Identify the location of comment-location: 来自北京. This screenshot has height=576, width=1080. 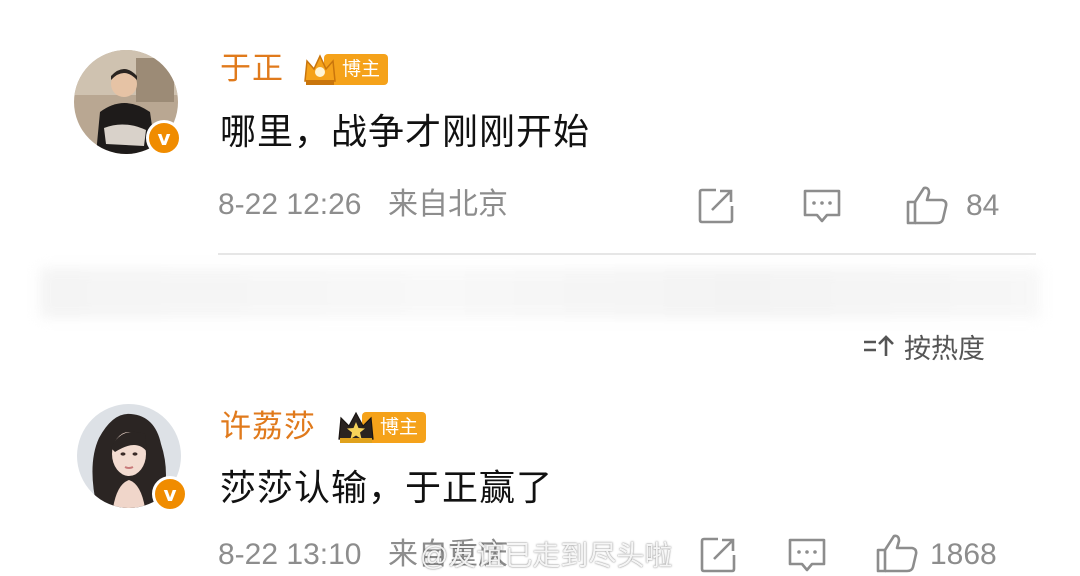
(448, 204).